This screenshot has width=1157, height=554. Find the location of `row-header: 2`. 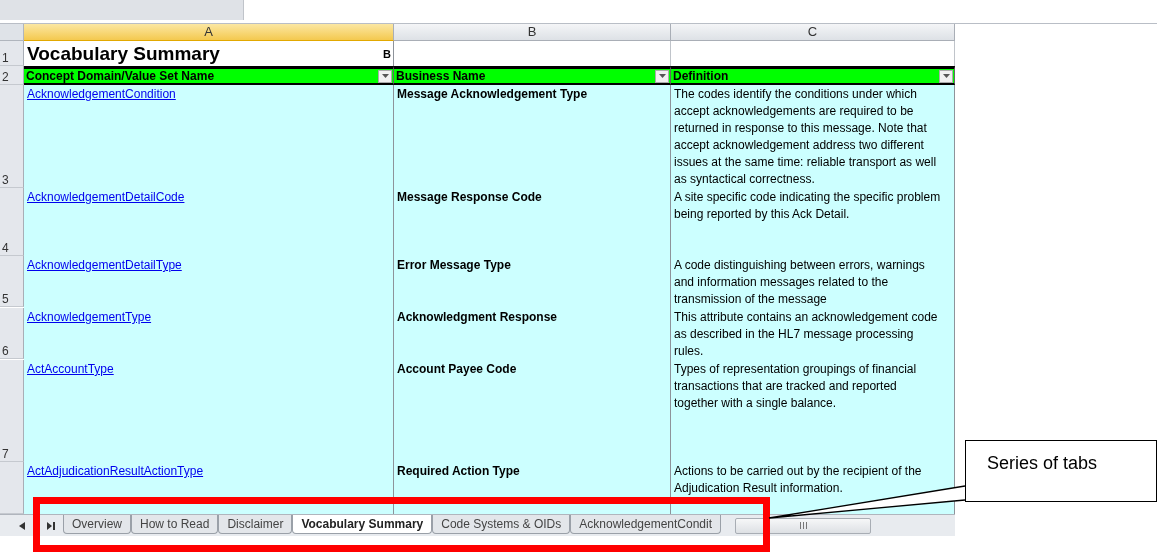

row-header: 2 is located at coordinates (12, 75).